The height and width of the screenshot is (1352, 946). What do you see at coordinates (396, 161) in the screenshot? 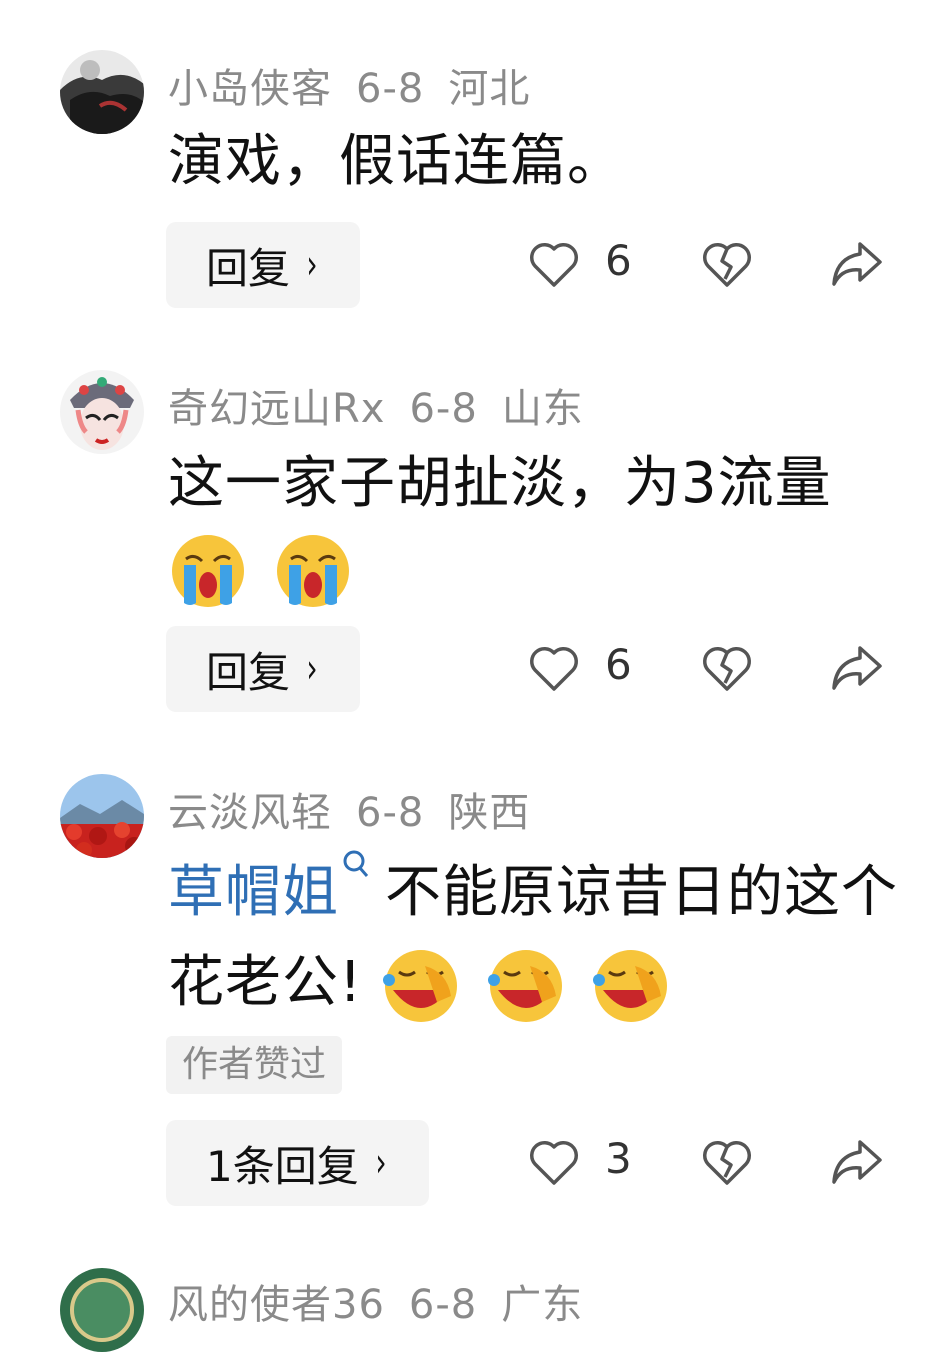
I see `comment-text-body: 演戏，假话连篇。` at bounding box center [396, 161].